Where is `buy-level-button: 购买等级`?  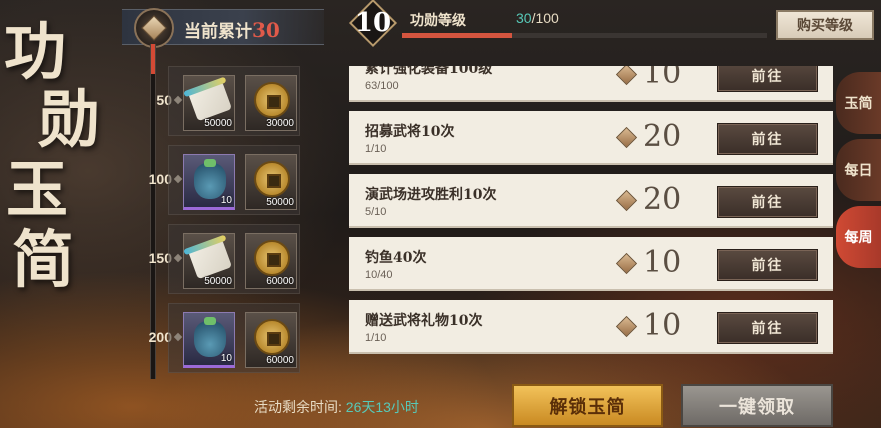 buy-level-button: 购买等级 is located at coordinates (825, 25).